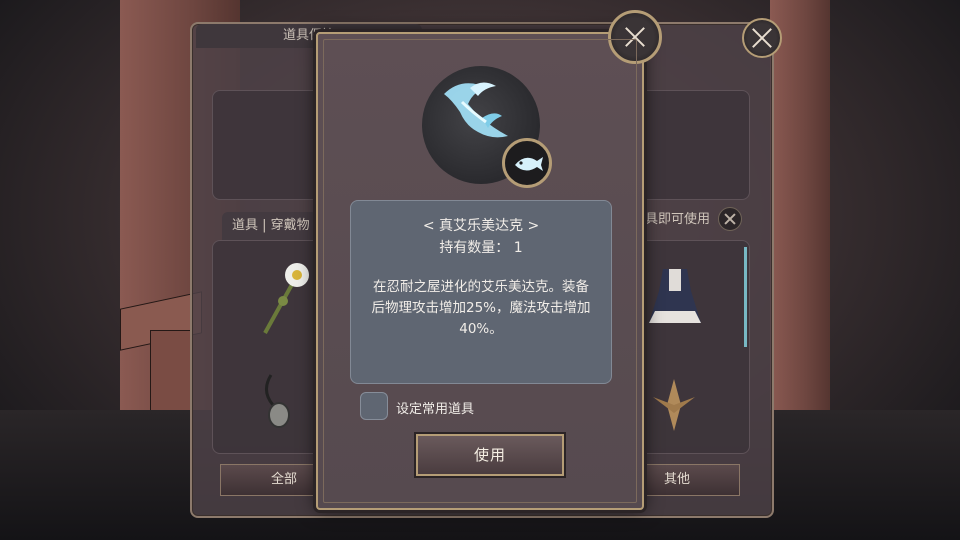 The width and height of the screenshot is (960, 540). I want to click on wooden-charm-icon, so click(674, 405).